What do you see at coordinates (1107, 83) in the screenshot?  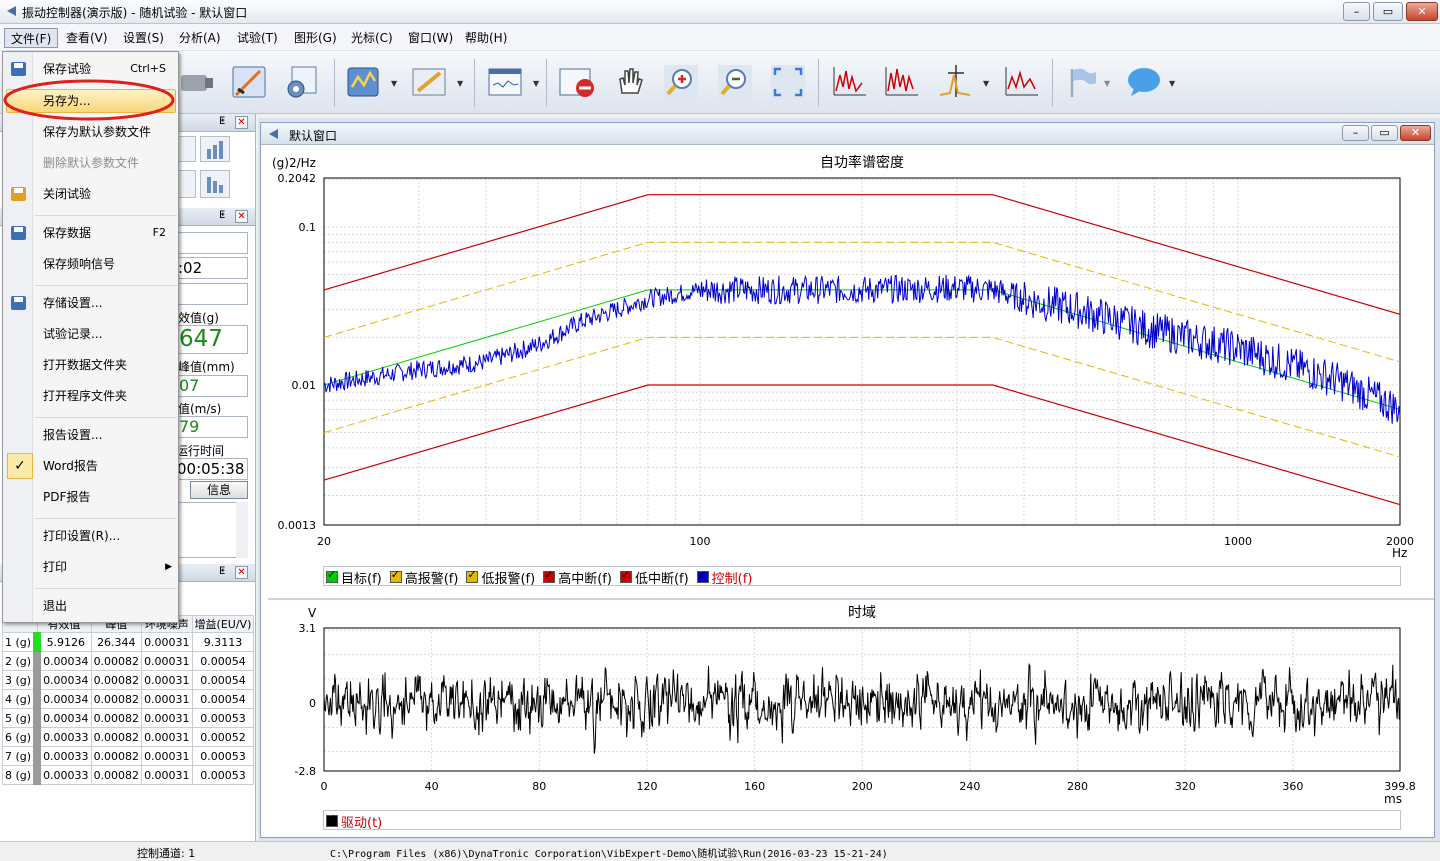 I see `flag-dropdown-icon: ▼` at bounding box center [1107, 83].